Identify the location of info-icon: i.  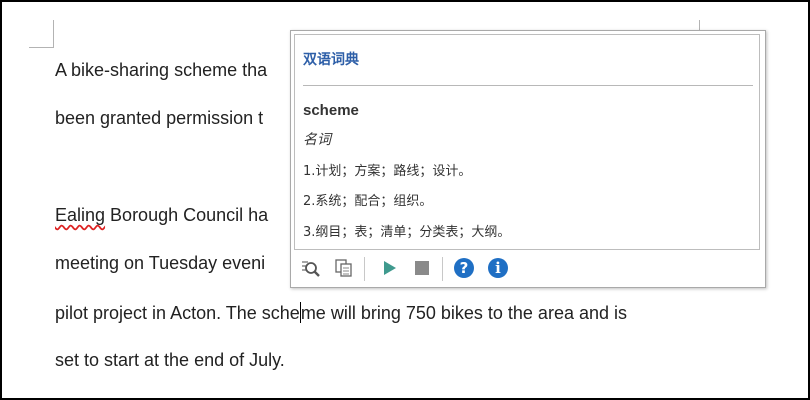
(498, 268).